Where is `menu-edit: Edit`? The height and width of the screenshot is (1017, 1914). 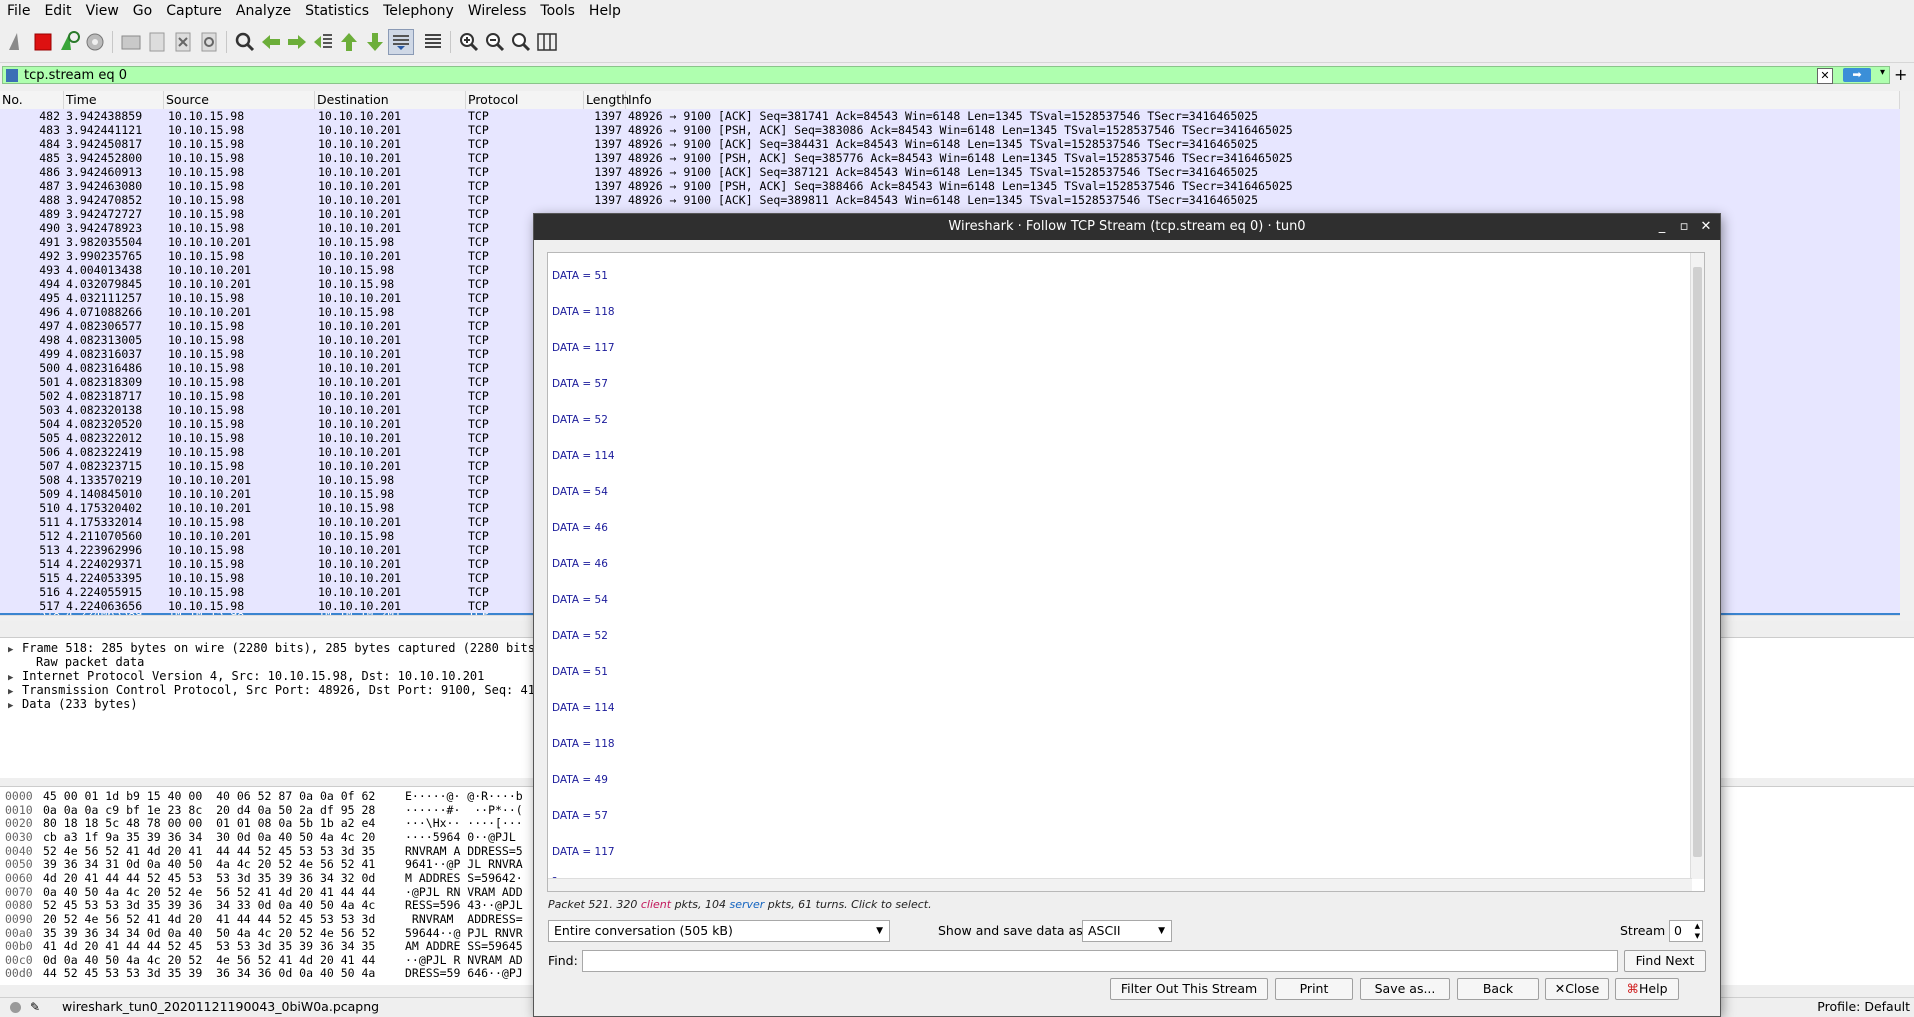
menu-edit: Edit is located at coordinates (57, 11).